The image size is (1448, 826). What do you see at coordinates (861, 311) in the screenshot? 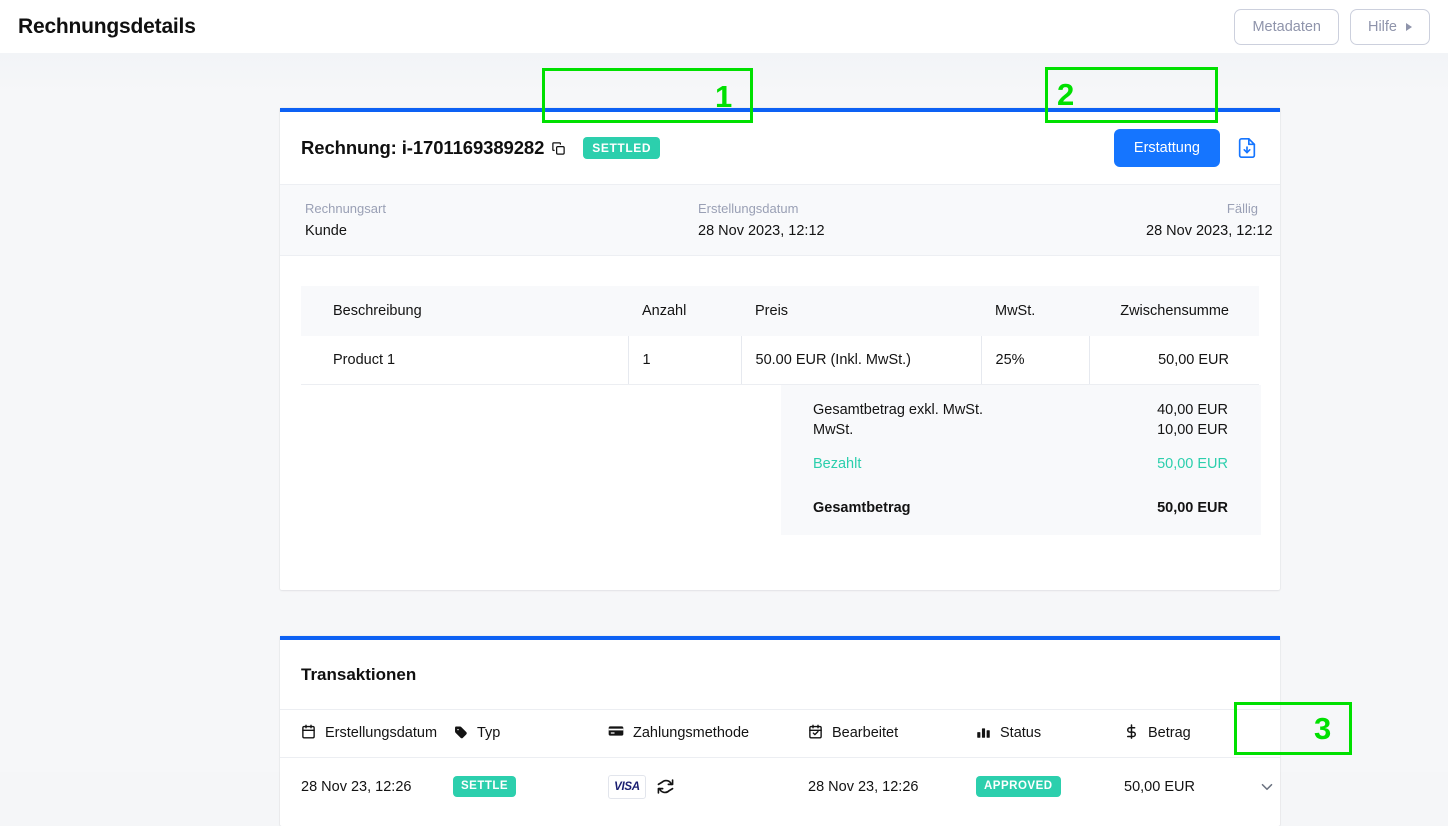
I see `column-header-price: Preis` at bounding box center [861, 311].